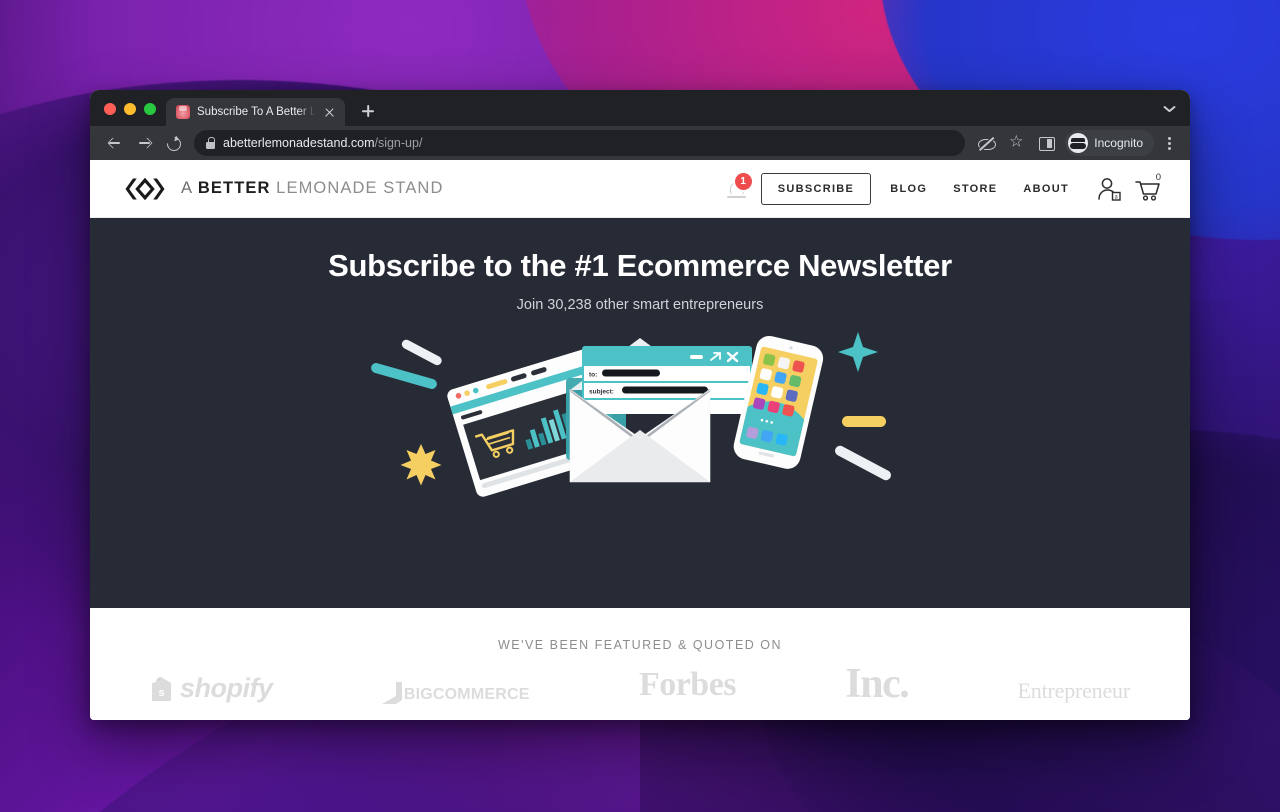 The width and height of the screenshot is (1280, 812). I want to click on toolbar-actions: Incognito, so click(1076, 143).